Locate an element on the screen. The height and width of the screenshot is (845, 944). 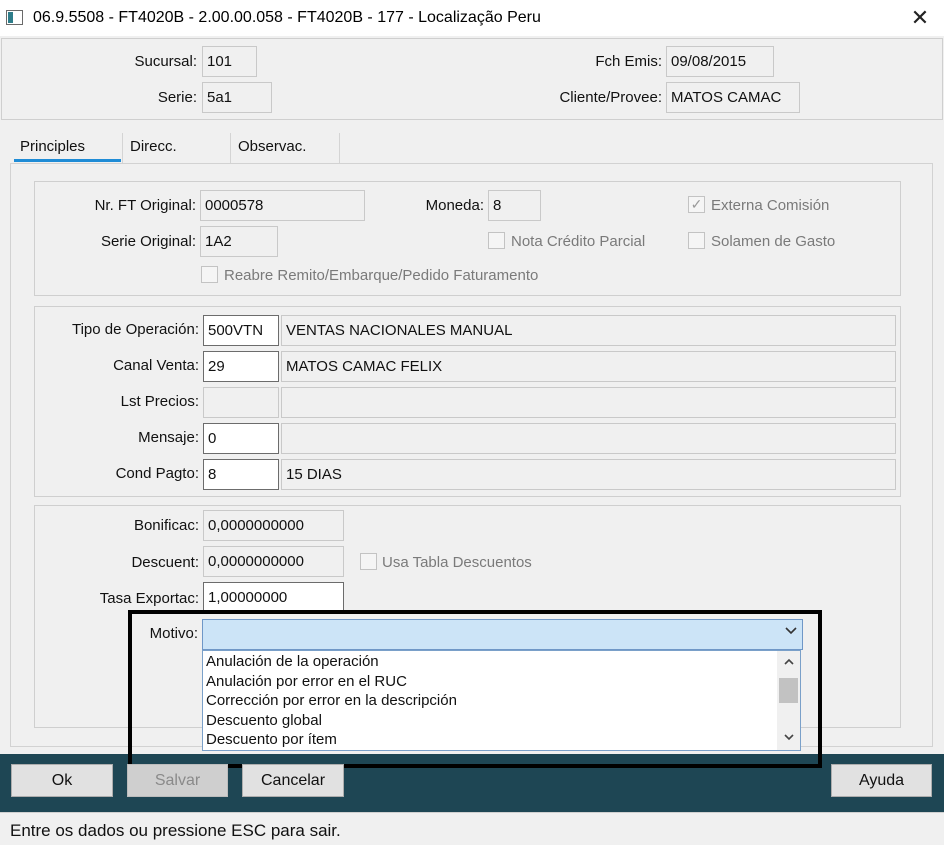
tab-principles: Principles is located at coordinates (52, 146).